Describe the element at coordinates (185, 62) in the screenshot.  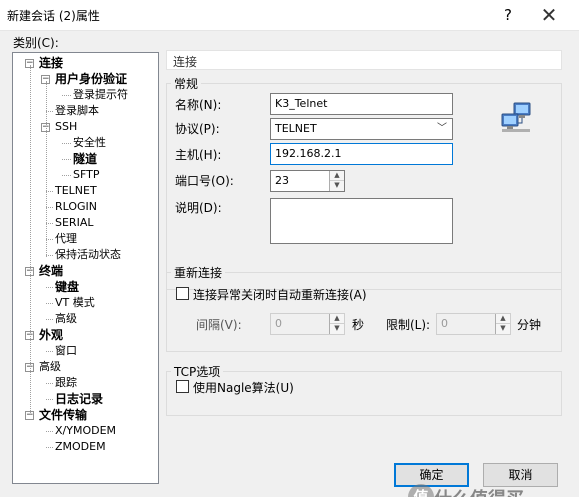
I see `section-title: 连接` at that location.